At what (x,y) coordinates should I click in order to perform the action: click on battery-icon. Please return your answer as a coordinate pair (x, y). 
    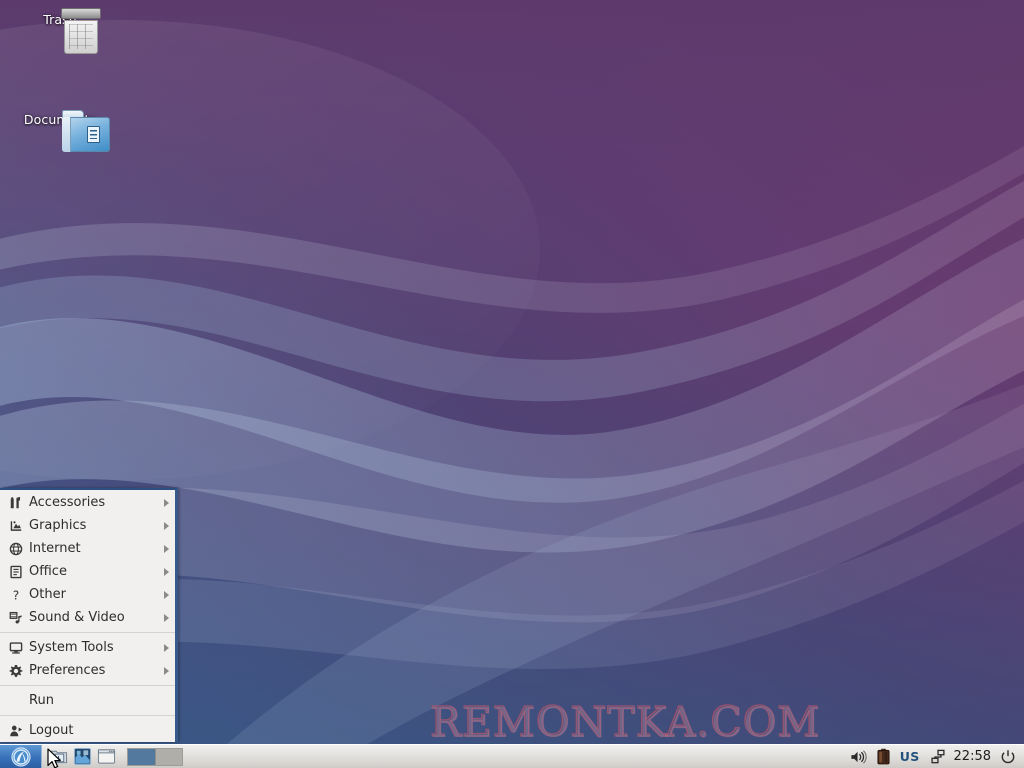
    Looking at the image, I should click on (883, 756).